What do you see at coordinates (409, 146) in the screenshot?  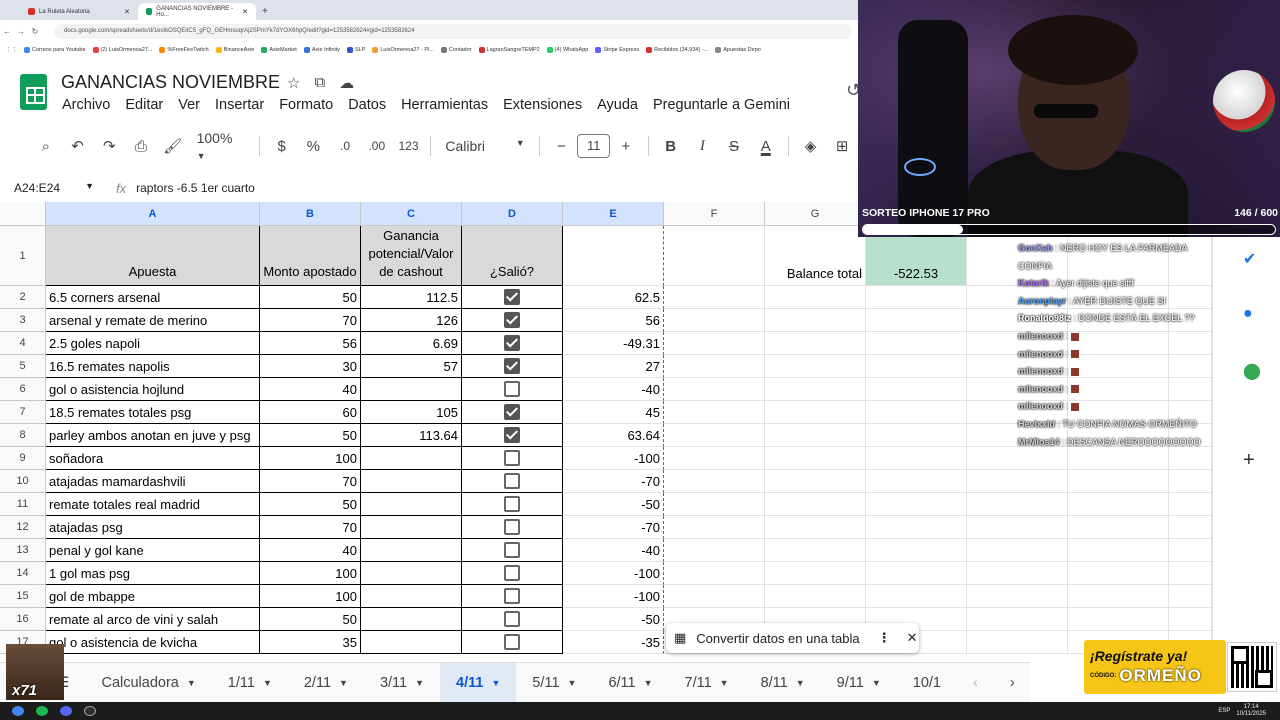 I see `more-formats-button: 123` at bounding box center [409, 146].